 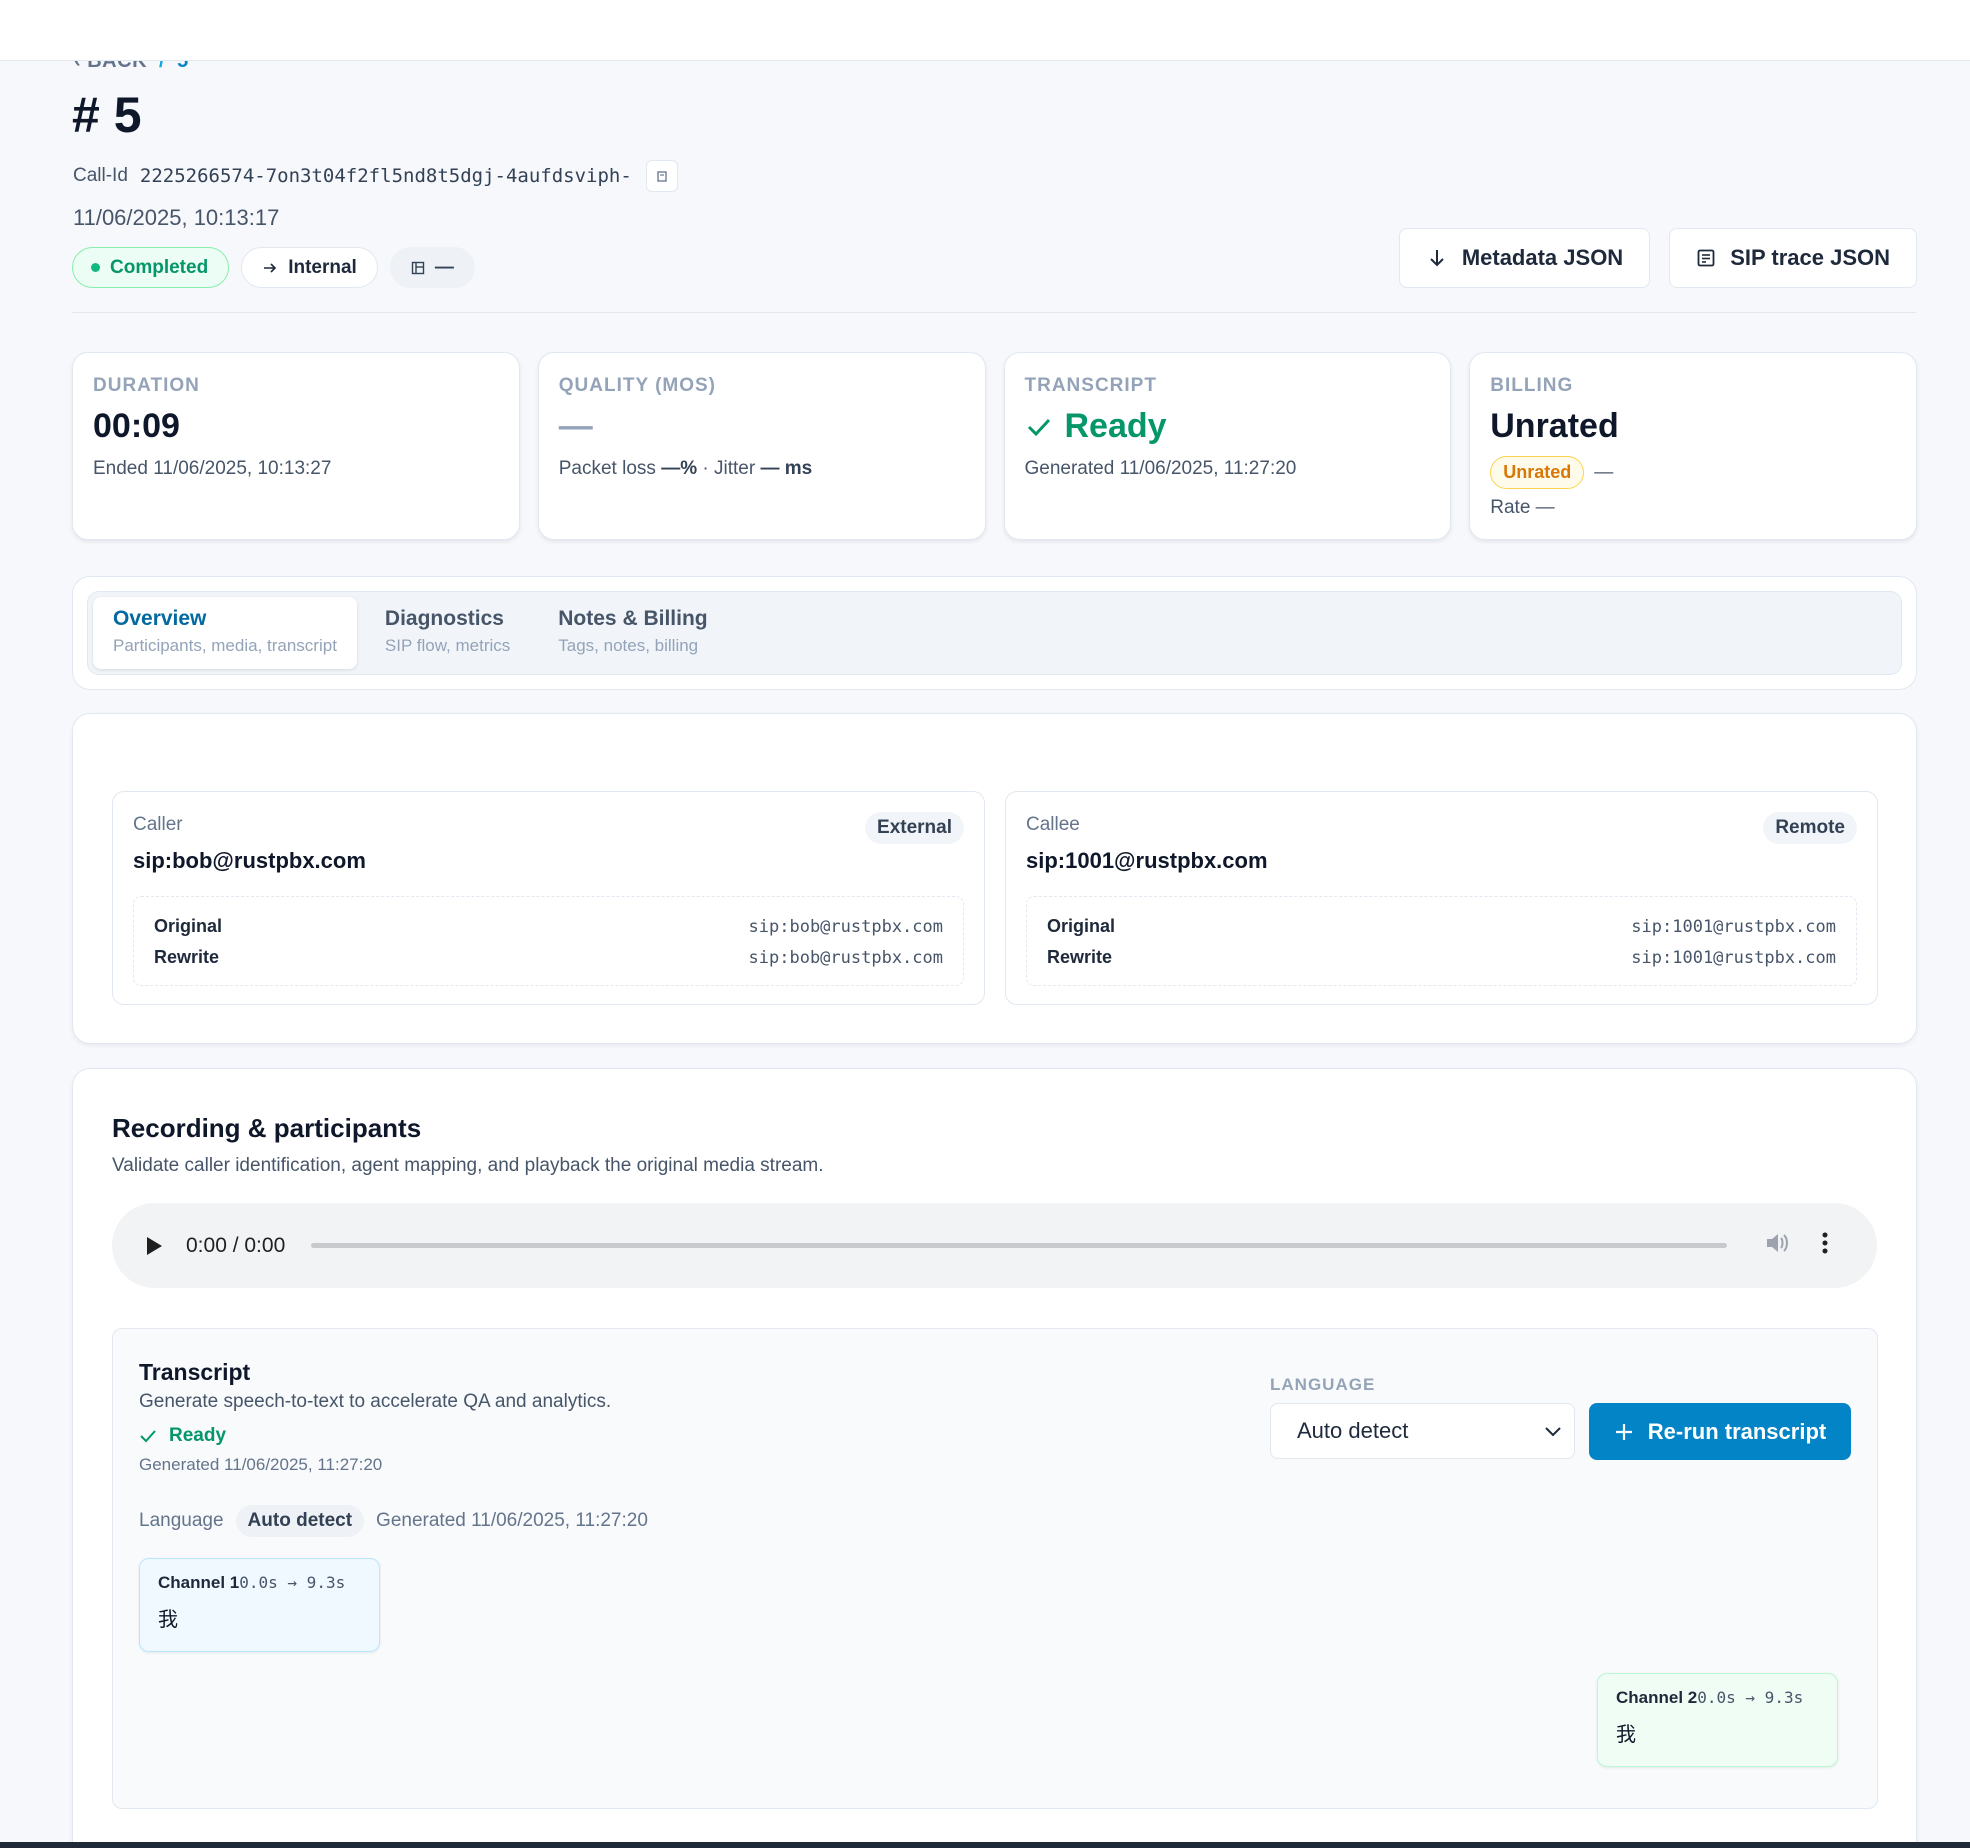 I want to click on bottom-edge, so click(x=985, y=1845).